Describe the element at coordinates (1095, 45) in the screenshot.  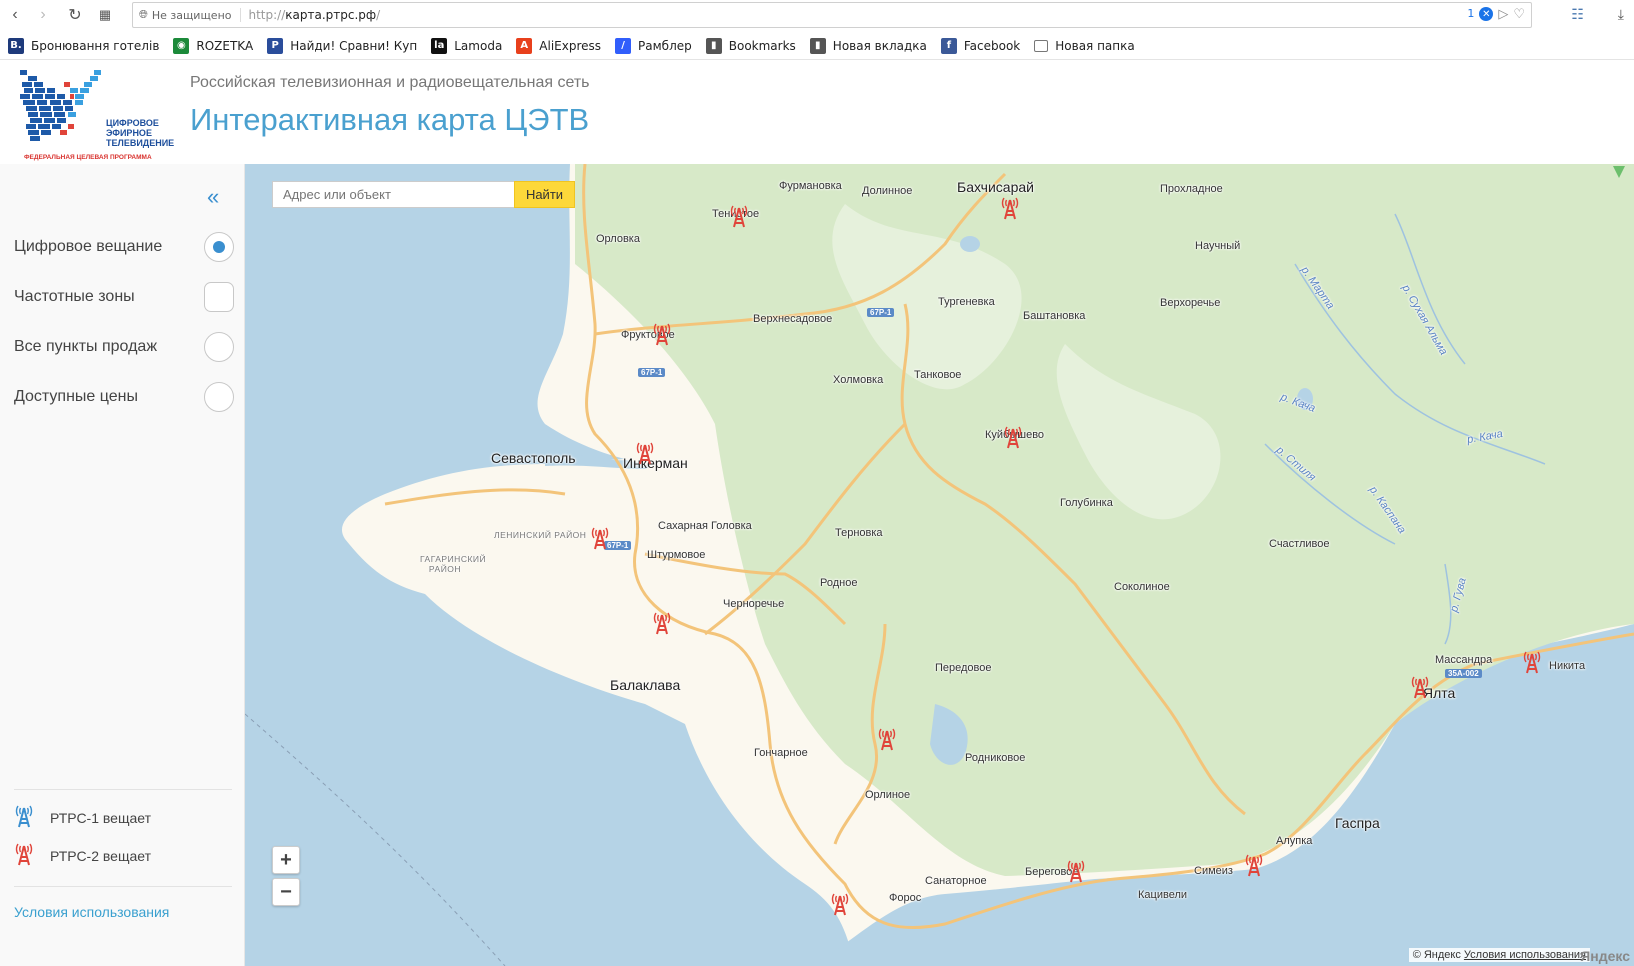
I see `bookmark-label: Новая папка` at that location.